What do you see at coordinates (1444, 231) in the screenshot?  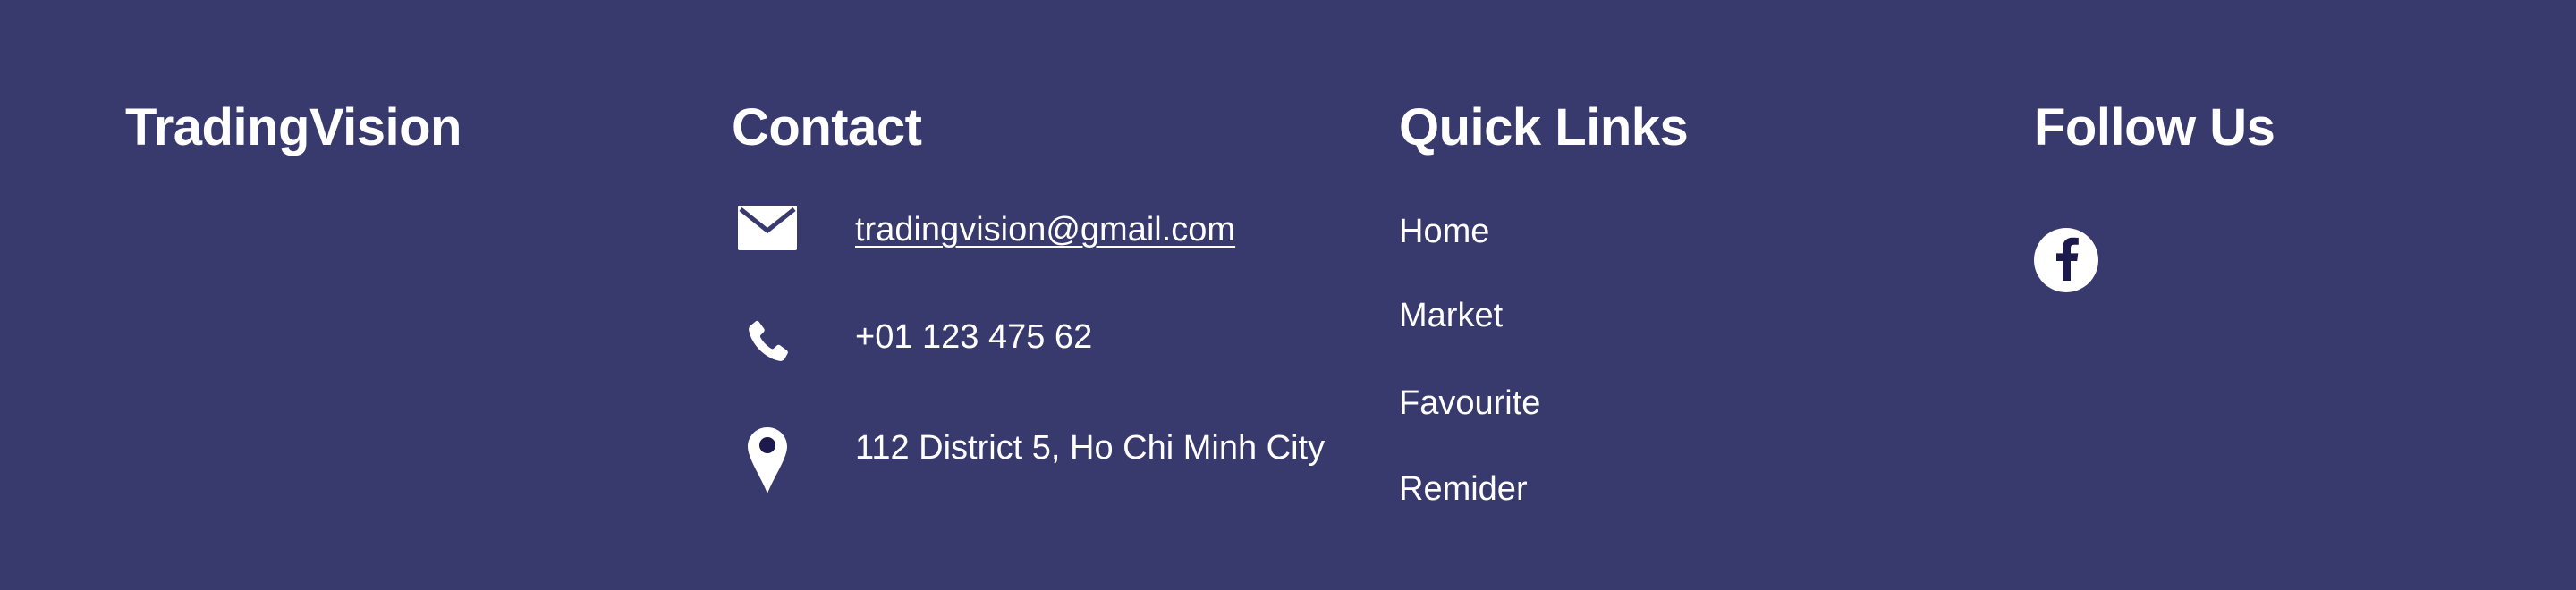 I see `quick-link-home: Home` at bounding box center [1444, 231].